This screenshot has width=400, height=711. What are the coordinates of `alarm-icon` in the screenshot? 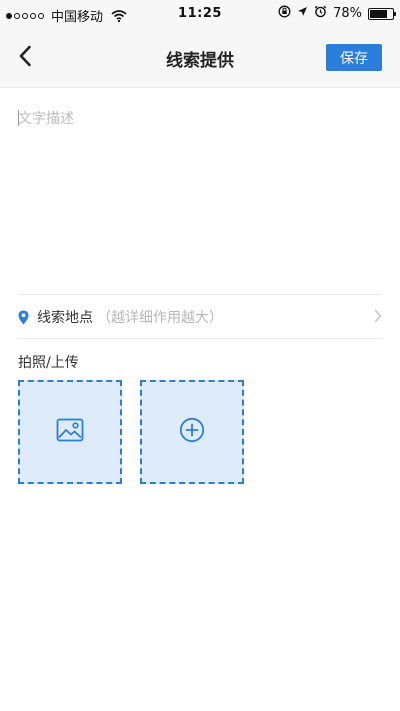 It's located at (320, 13).